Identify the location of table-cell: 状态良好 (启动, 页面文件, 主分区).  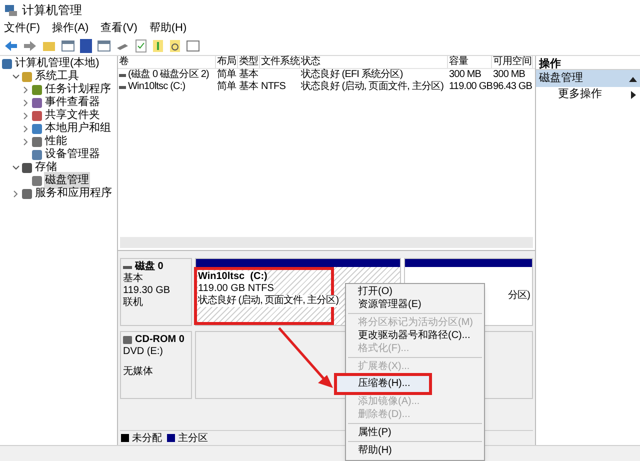
(372, 87).